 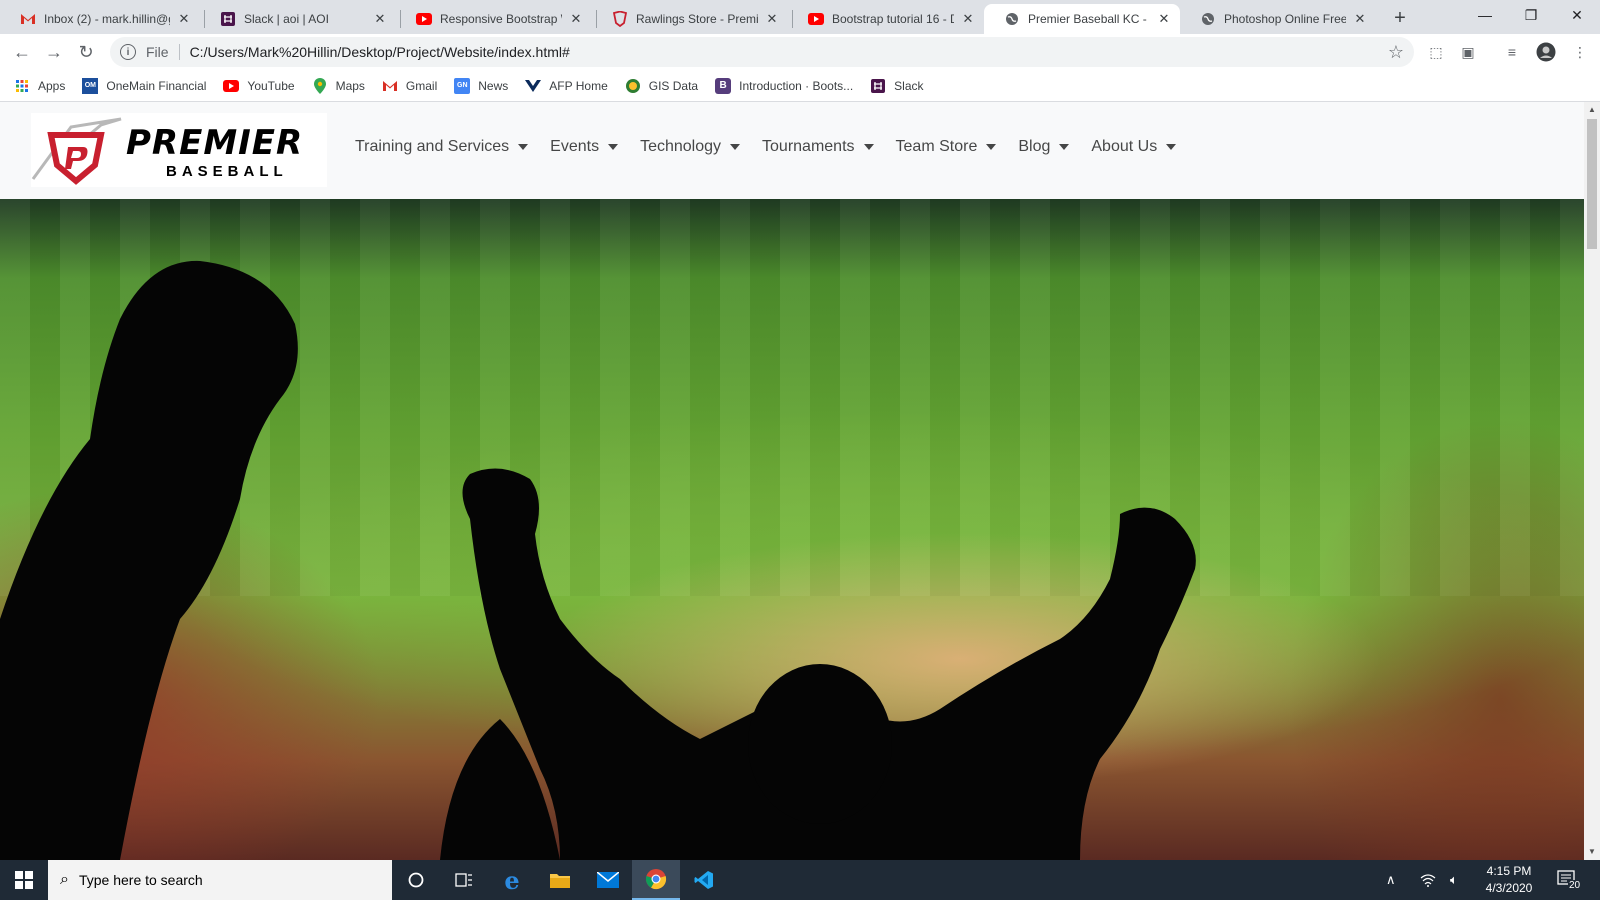 I want to click on nav-events: Events, so click(x=584, y=147).